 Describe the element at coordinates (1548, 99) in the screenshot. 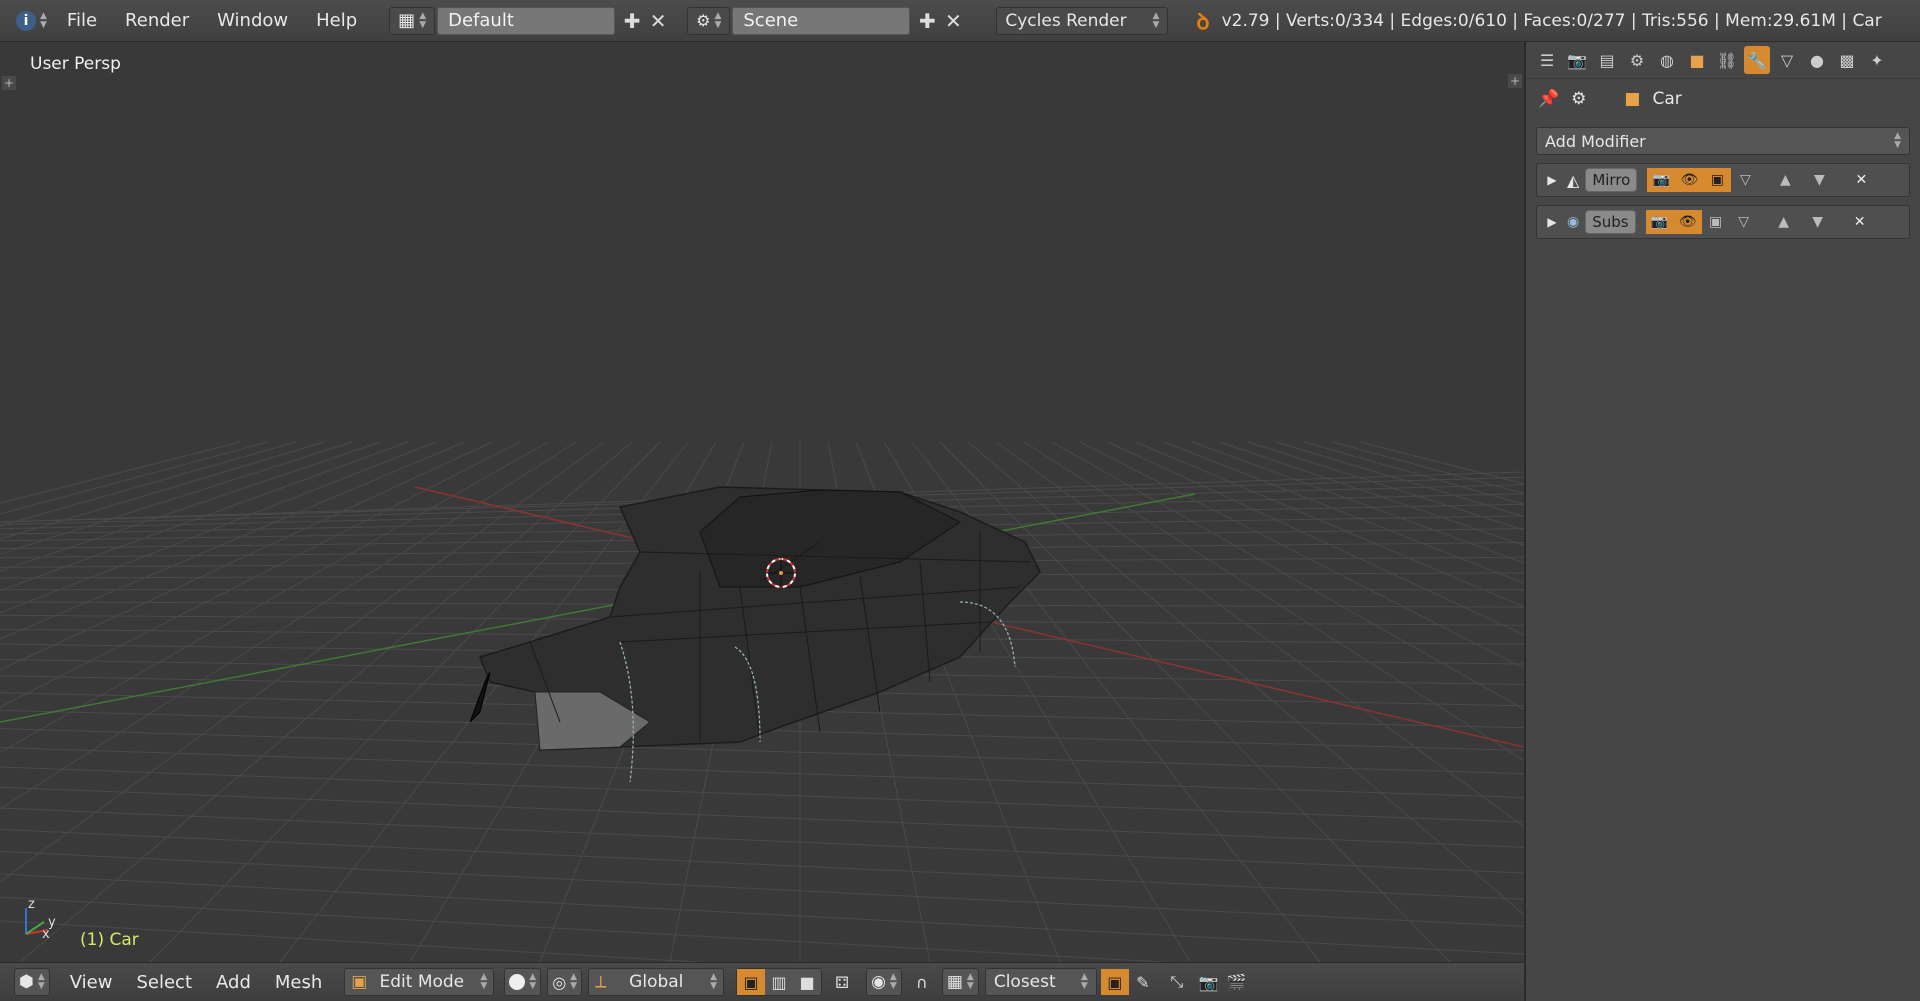

I see `pin-icon: 📌` at that location.